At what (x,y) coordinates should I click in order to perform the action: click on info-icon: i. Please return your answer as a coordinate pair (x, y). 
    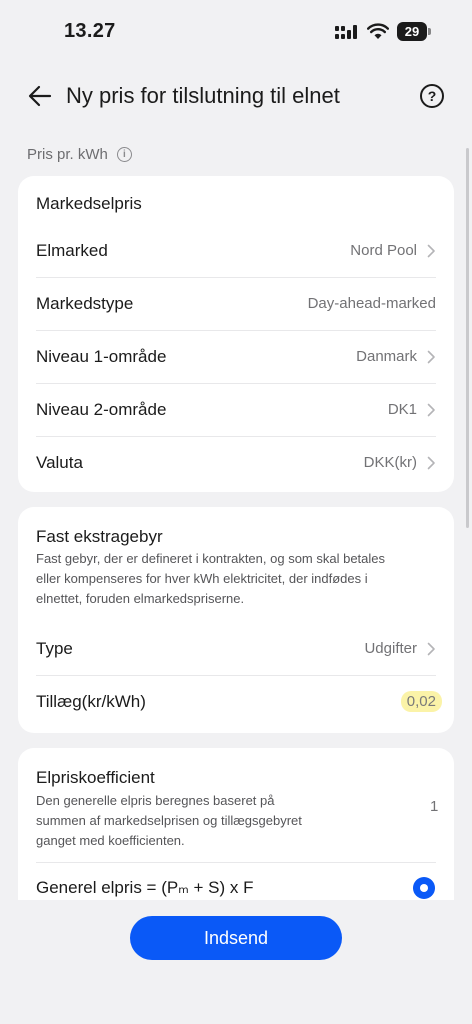
    Looking at the image, I should click on (124, 154).